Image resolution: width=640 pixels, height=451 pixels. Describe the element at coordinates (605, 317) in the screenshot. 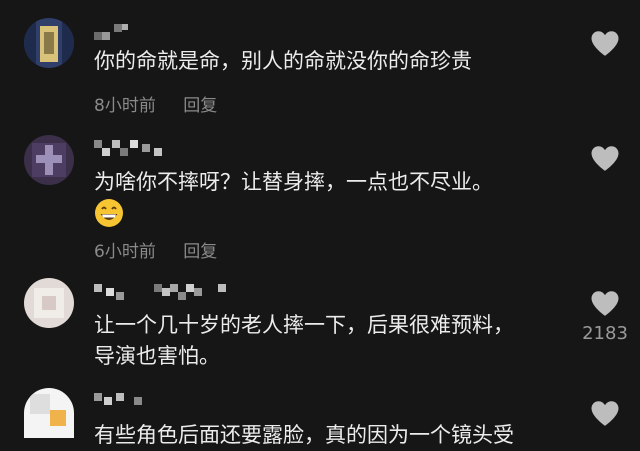

I see `like-button: 2183` at that location.